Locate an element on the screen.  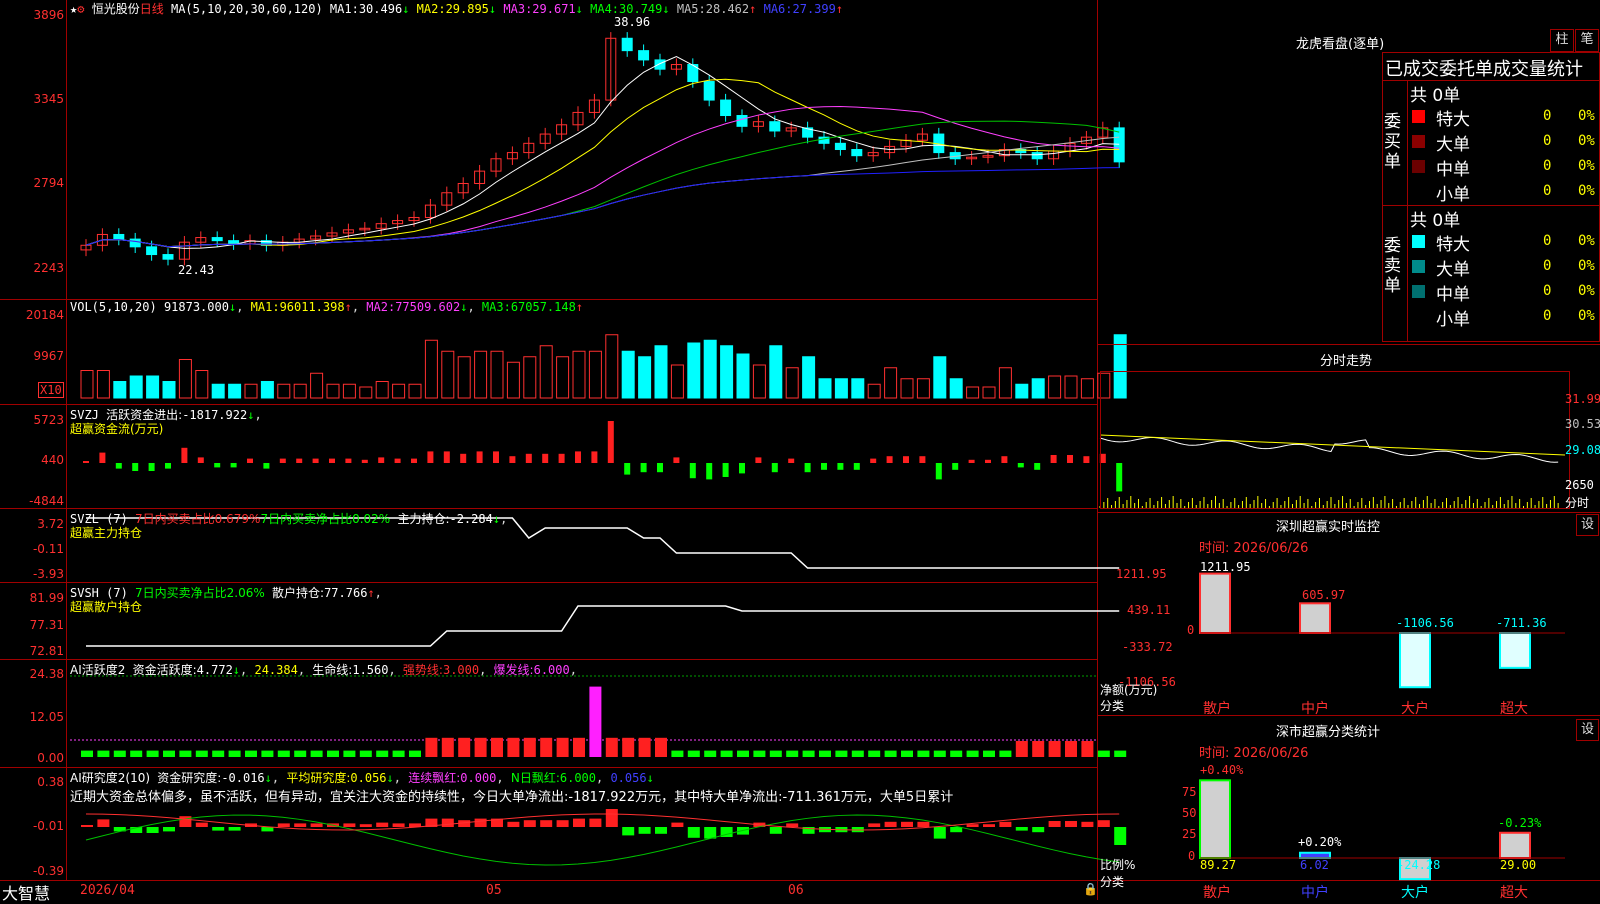
ai1-a1: ↓ is located at coordinates (236, 670).